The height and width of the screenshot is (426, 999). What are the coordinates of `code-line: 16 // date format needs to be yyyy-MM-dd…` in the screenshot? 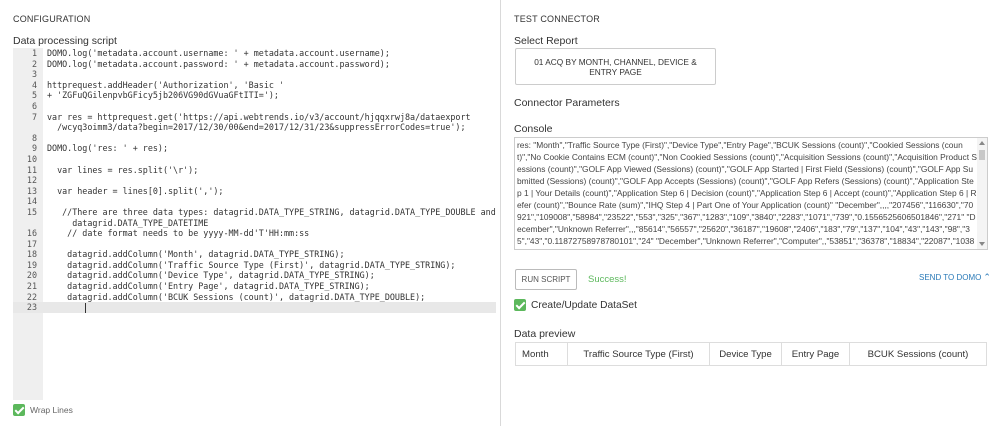 It's located at (254, 233).